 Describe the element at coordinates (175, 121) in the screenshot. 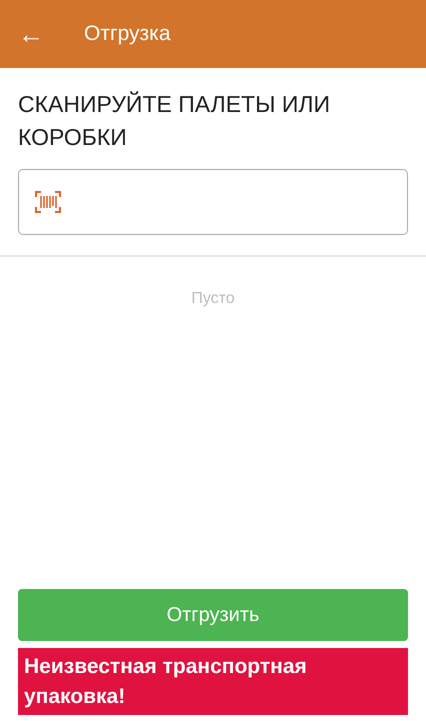

I see `scan-prompt: СКАНИРУЙТЕ ПАЛЕТЫ ИЛИ КОРОБКИ` at that location.